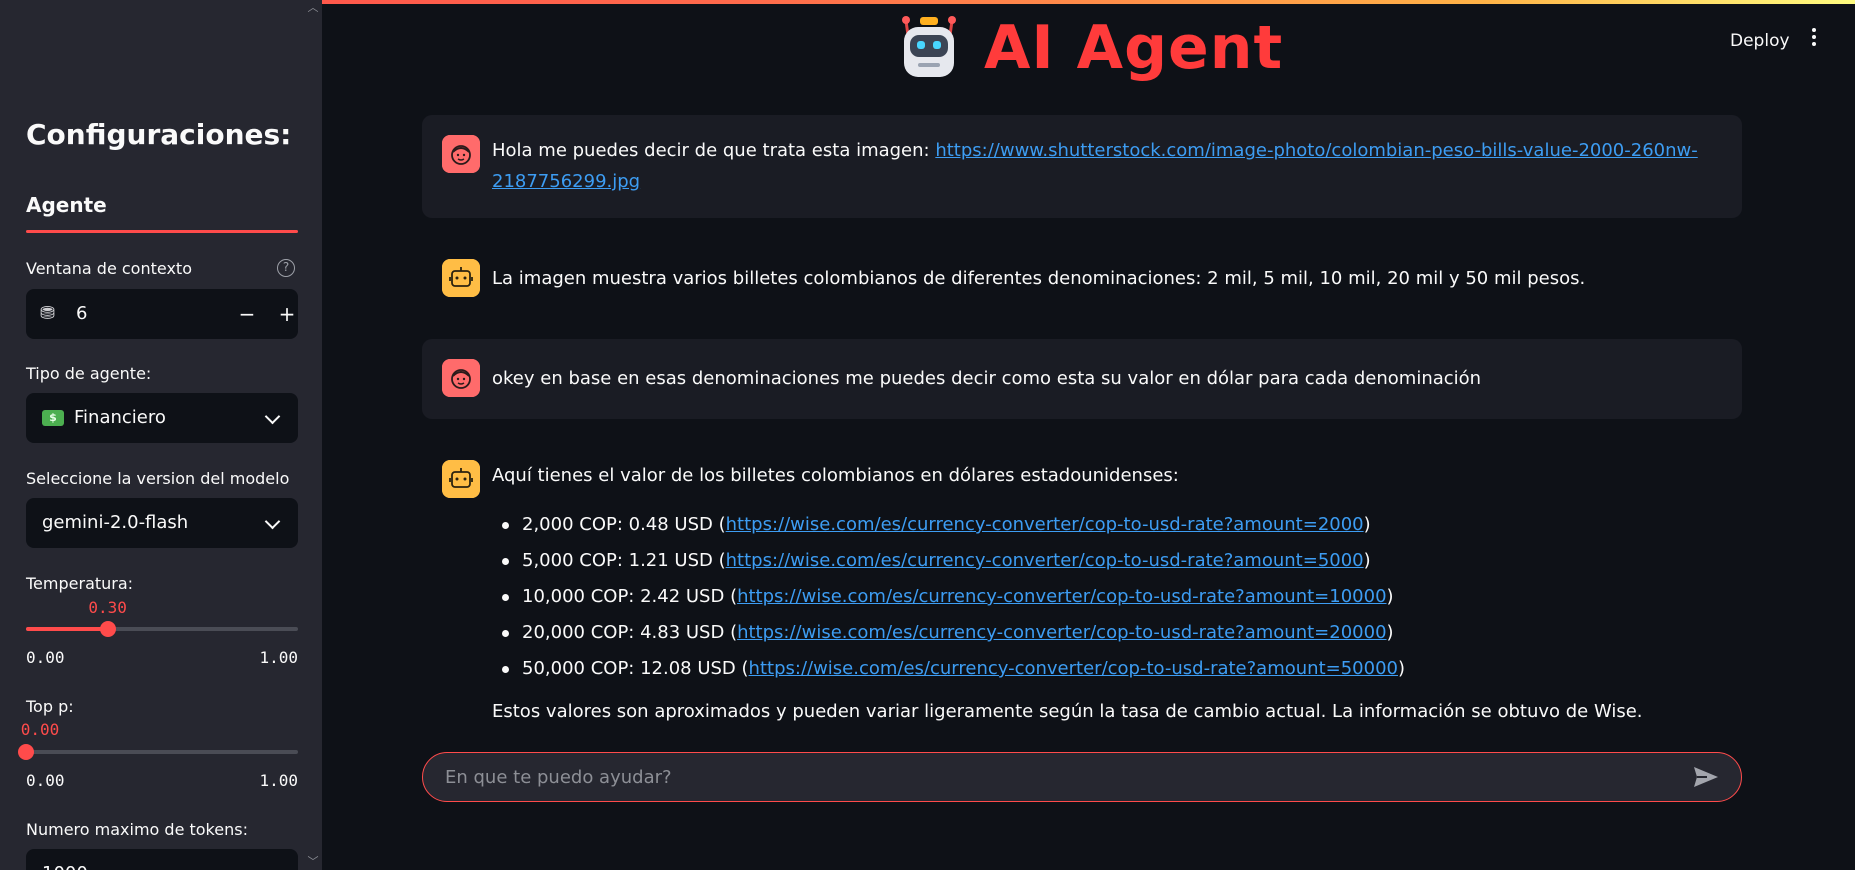 The width and height of the screenshot is (1855, 870). I want to click on temperature-max: 1.00, so click(278, 657).